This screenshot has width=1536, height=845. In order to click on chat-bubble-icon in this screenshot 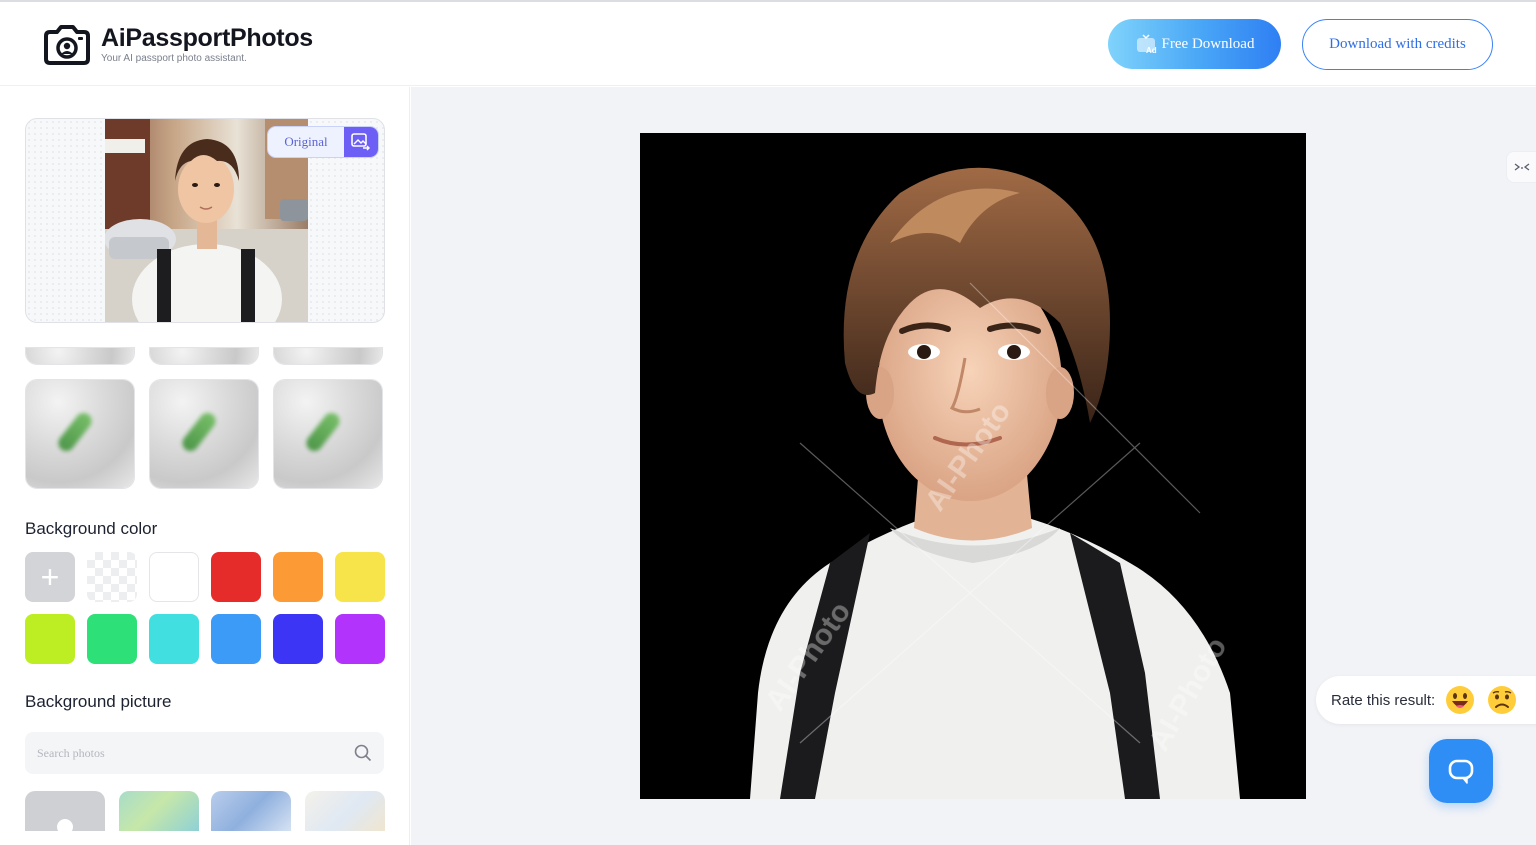, I will do `click(1461, 771)`.